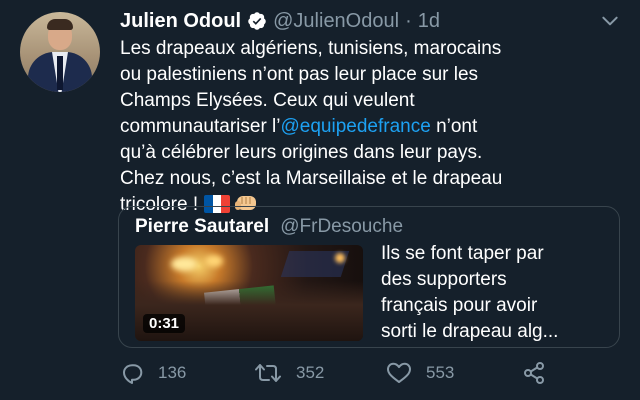 The height and width of the screenshot is (400, 640). What do you see at coordinates (444, 279) in the screenshot?
I see `quoted-line: des supporters` at bounding box center [444, 279].